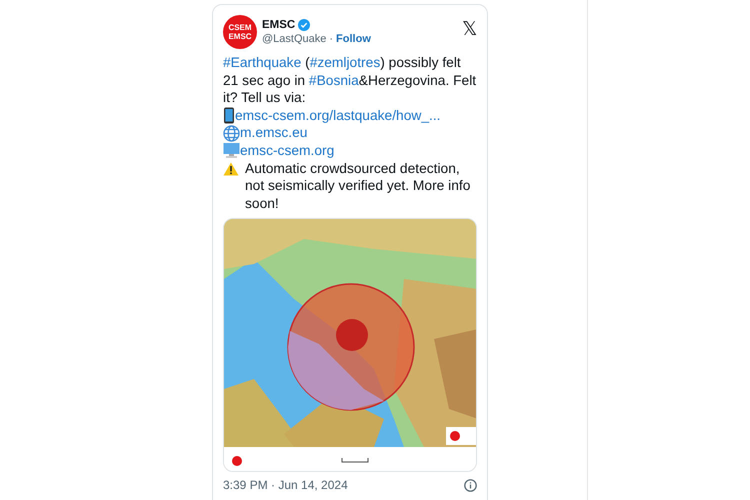  I want to click on link: m.emsc.eu, so click(274, 133).